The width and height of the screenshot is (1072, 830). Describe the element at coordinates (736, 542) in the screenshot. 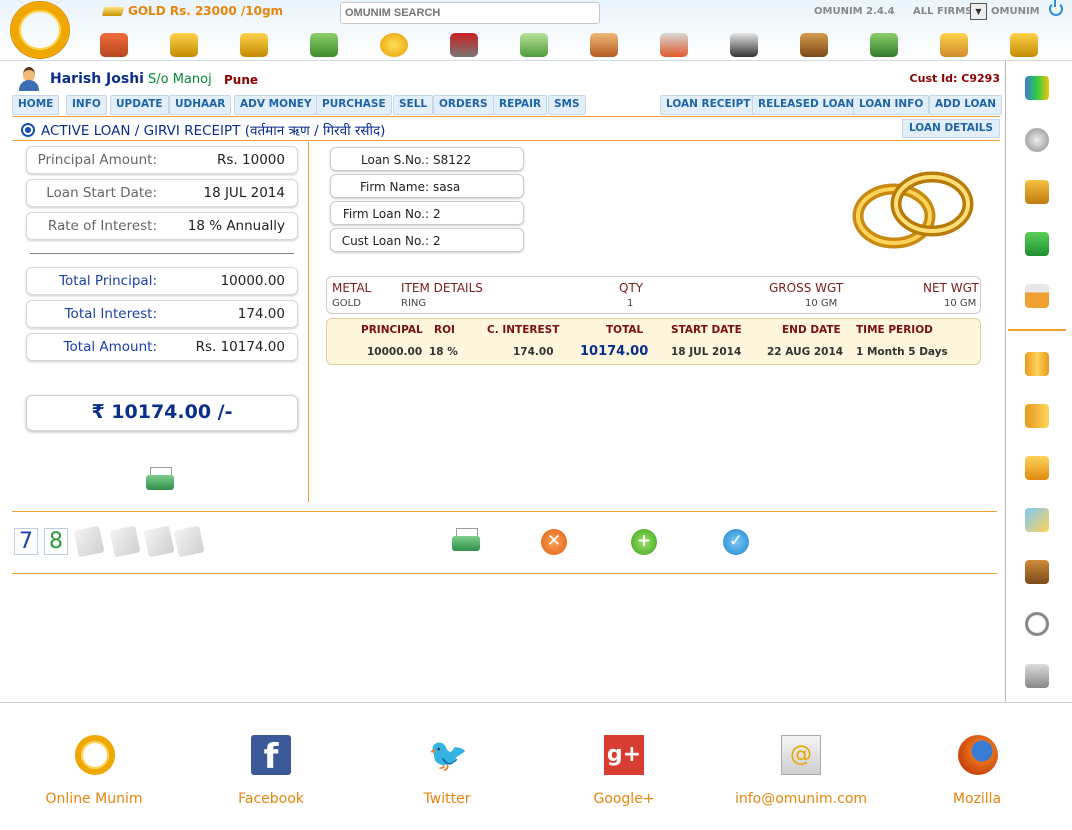

I see `confirm-button: ✓` at that location.